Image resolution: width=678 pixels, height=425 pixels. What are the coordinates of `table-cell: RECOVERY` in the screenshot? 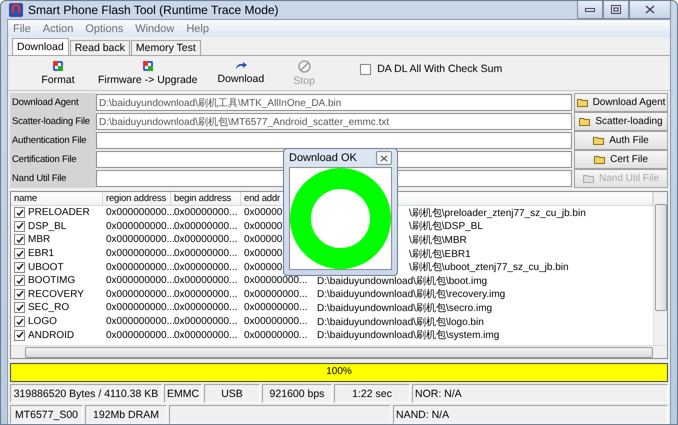 It's located at (56, 294).